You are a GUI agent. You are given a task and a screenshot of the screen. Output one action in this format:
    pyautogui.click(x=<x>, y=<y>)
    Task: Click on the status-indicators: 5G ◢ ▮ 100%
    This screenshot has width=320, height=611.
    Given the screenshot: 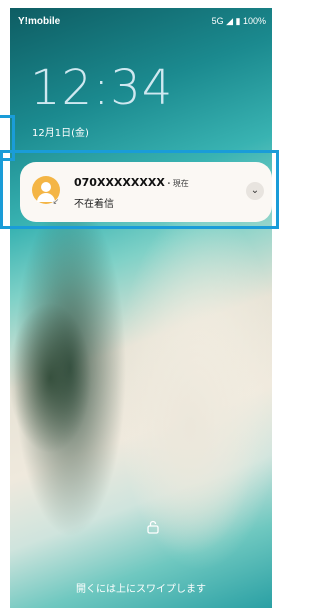 What is the action you would take?
    pyautogui.click(x=238, y=21)
    